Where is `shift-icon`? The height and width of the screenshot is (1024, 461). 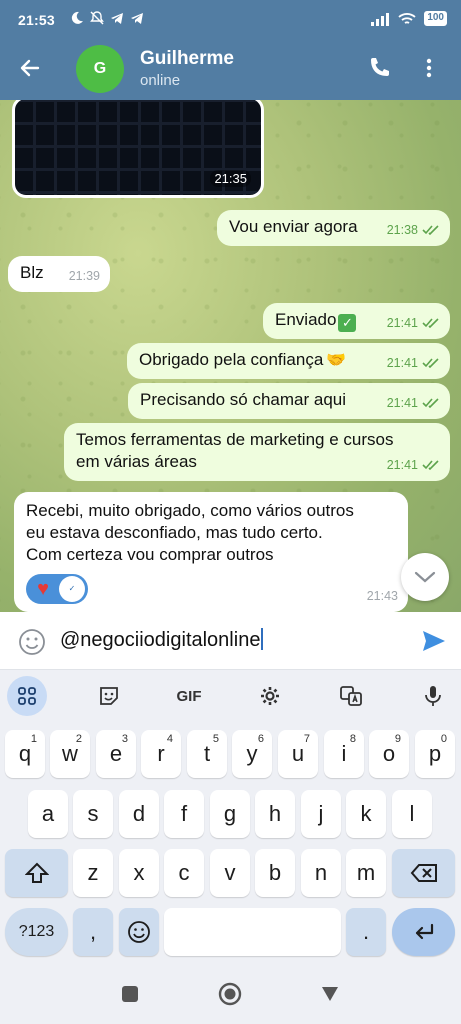
shift-icon is located at coordinates (36, 872).